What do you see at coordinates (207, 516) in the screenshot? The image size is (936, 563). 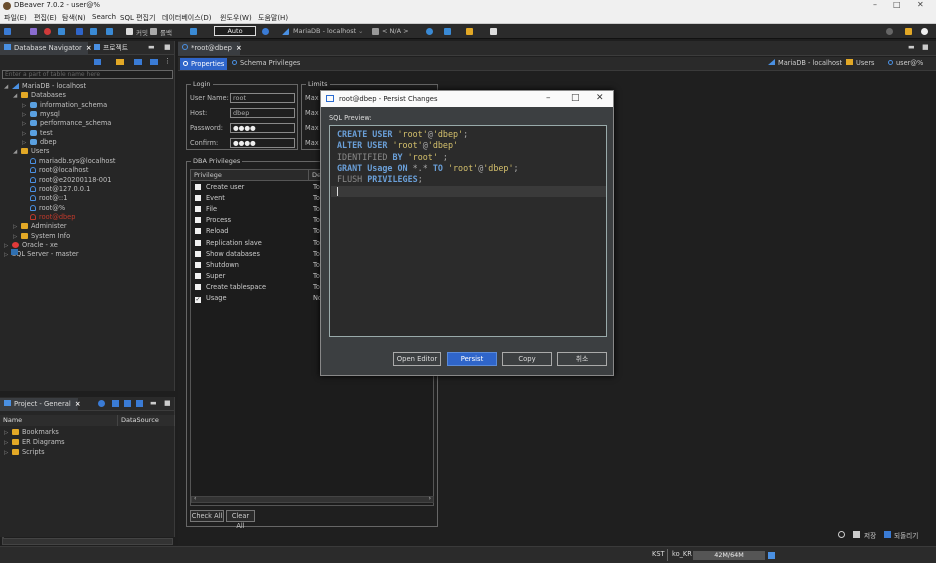 I see `check-all-button: Check All` at bounding box center [207, 516].